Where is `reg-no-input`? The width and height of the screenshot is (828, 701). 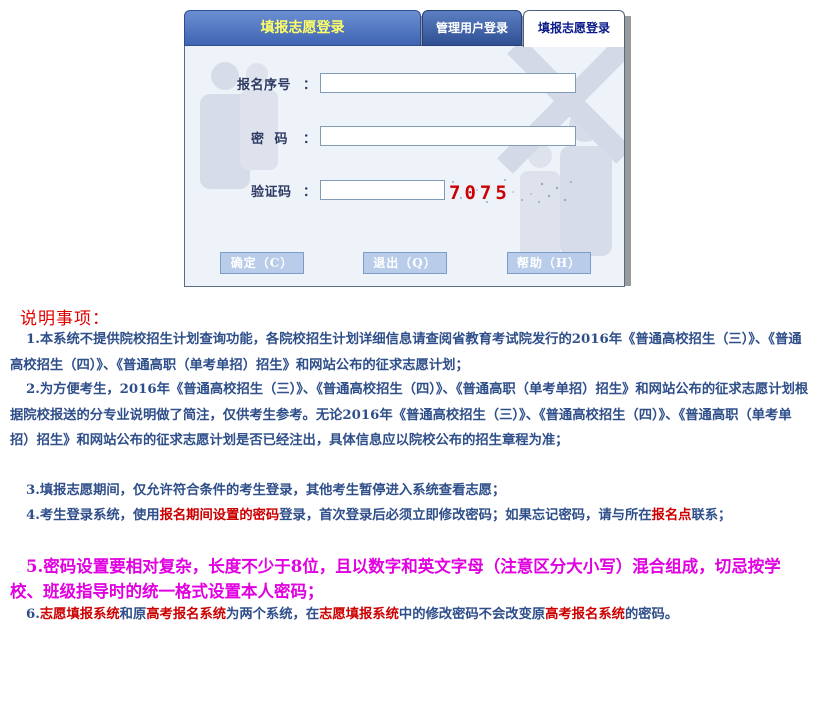
reg-no-input is located at coordinates (448, 83).